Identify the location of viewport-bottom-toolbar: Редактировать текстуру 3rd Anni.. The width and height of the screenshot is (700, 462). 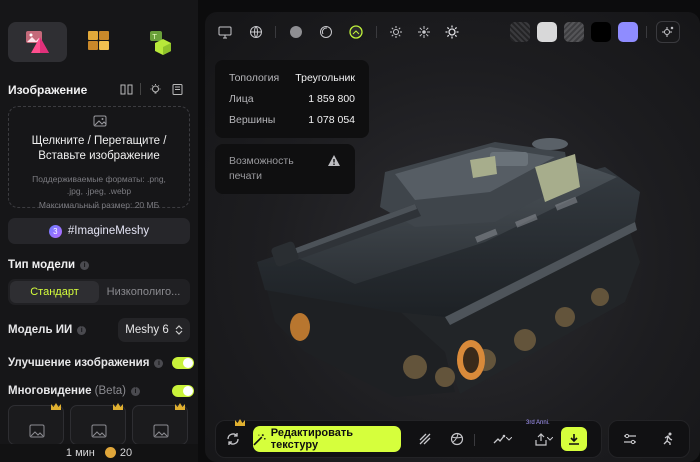
(408, 438).